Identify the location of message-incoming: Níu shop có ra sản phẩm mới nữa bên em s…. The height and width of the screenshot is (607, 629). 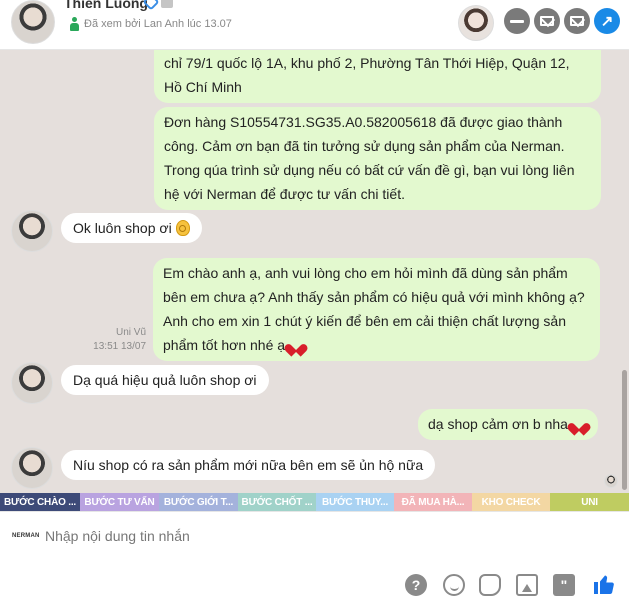
(248, 465).